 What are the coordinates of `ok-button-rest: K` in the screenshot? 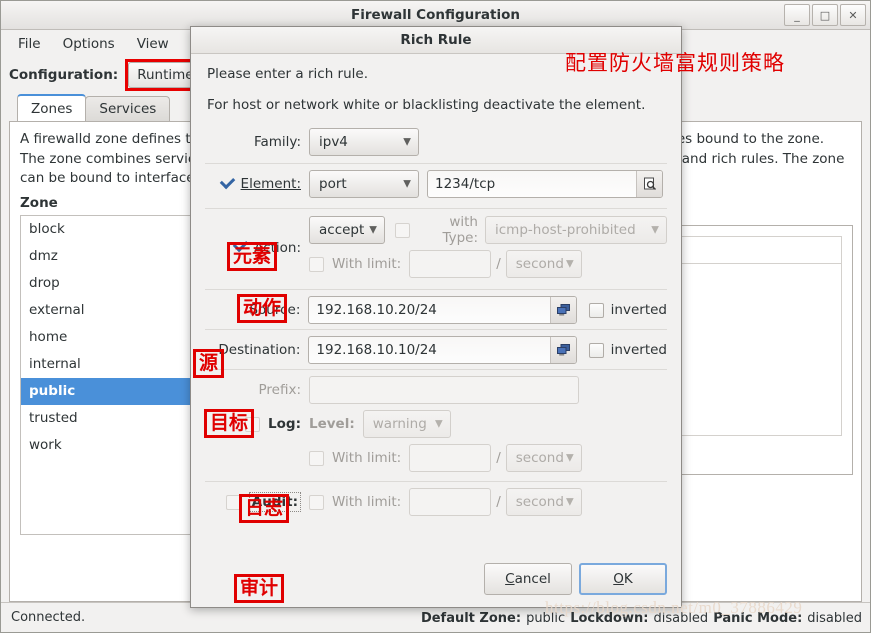 It's located at (628, 579).